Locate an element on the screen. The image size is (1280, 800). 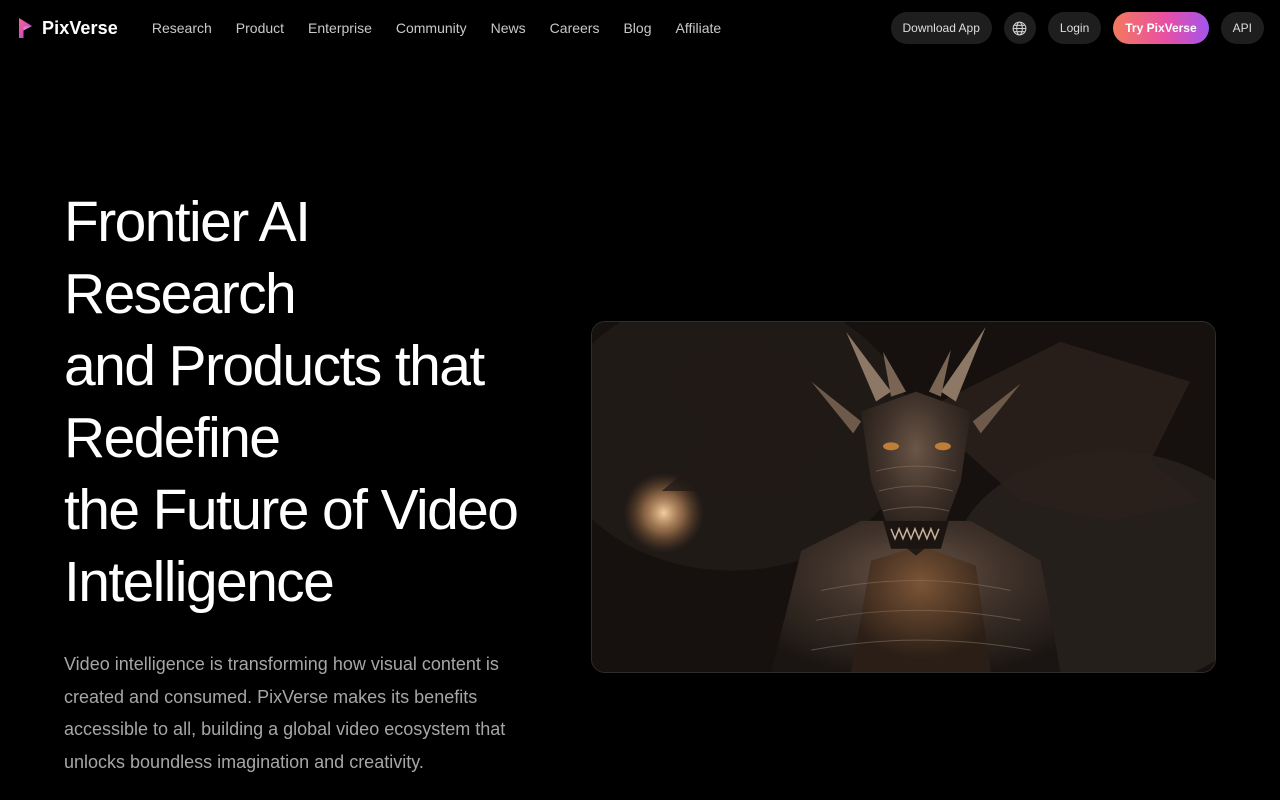
hero-title-line: Redefine is located at coordinates (172, 438).